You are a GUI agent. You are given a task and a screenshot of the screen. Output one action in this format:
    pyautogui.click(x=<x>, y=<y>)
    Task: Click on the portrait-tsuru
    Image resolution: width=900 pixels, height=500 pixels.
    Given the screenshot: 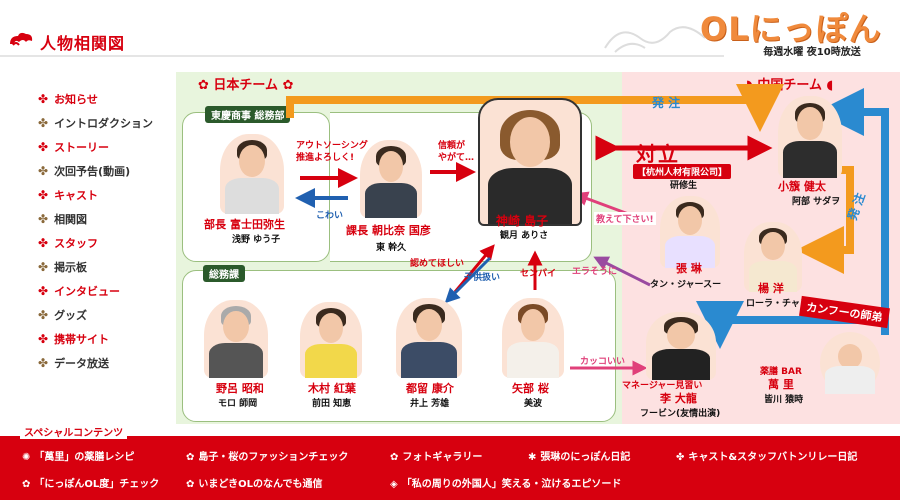 What is the action you would take?
    pyautogui.click(x=429, y=338)
    